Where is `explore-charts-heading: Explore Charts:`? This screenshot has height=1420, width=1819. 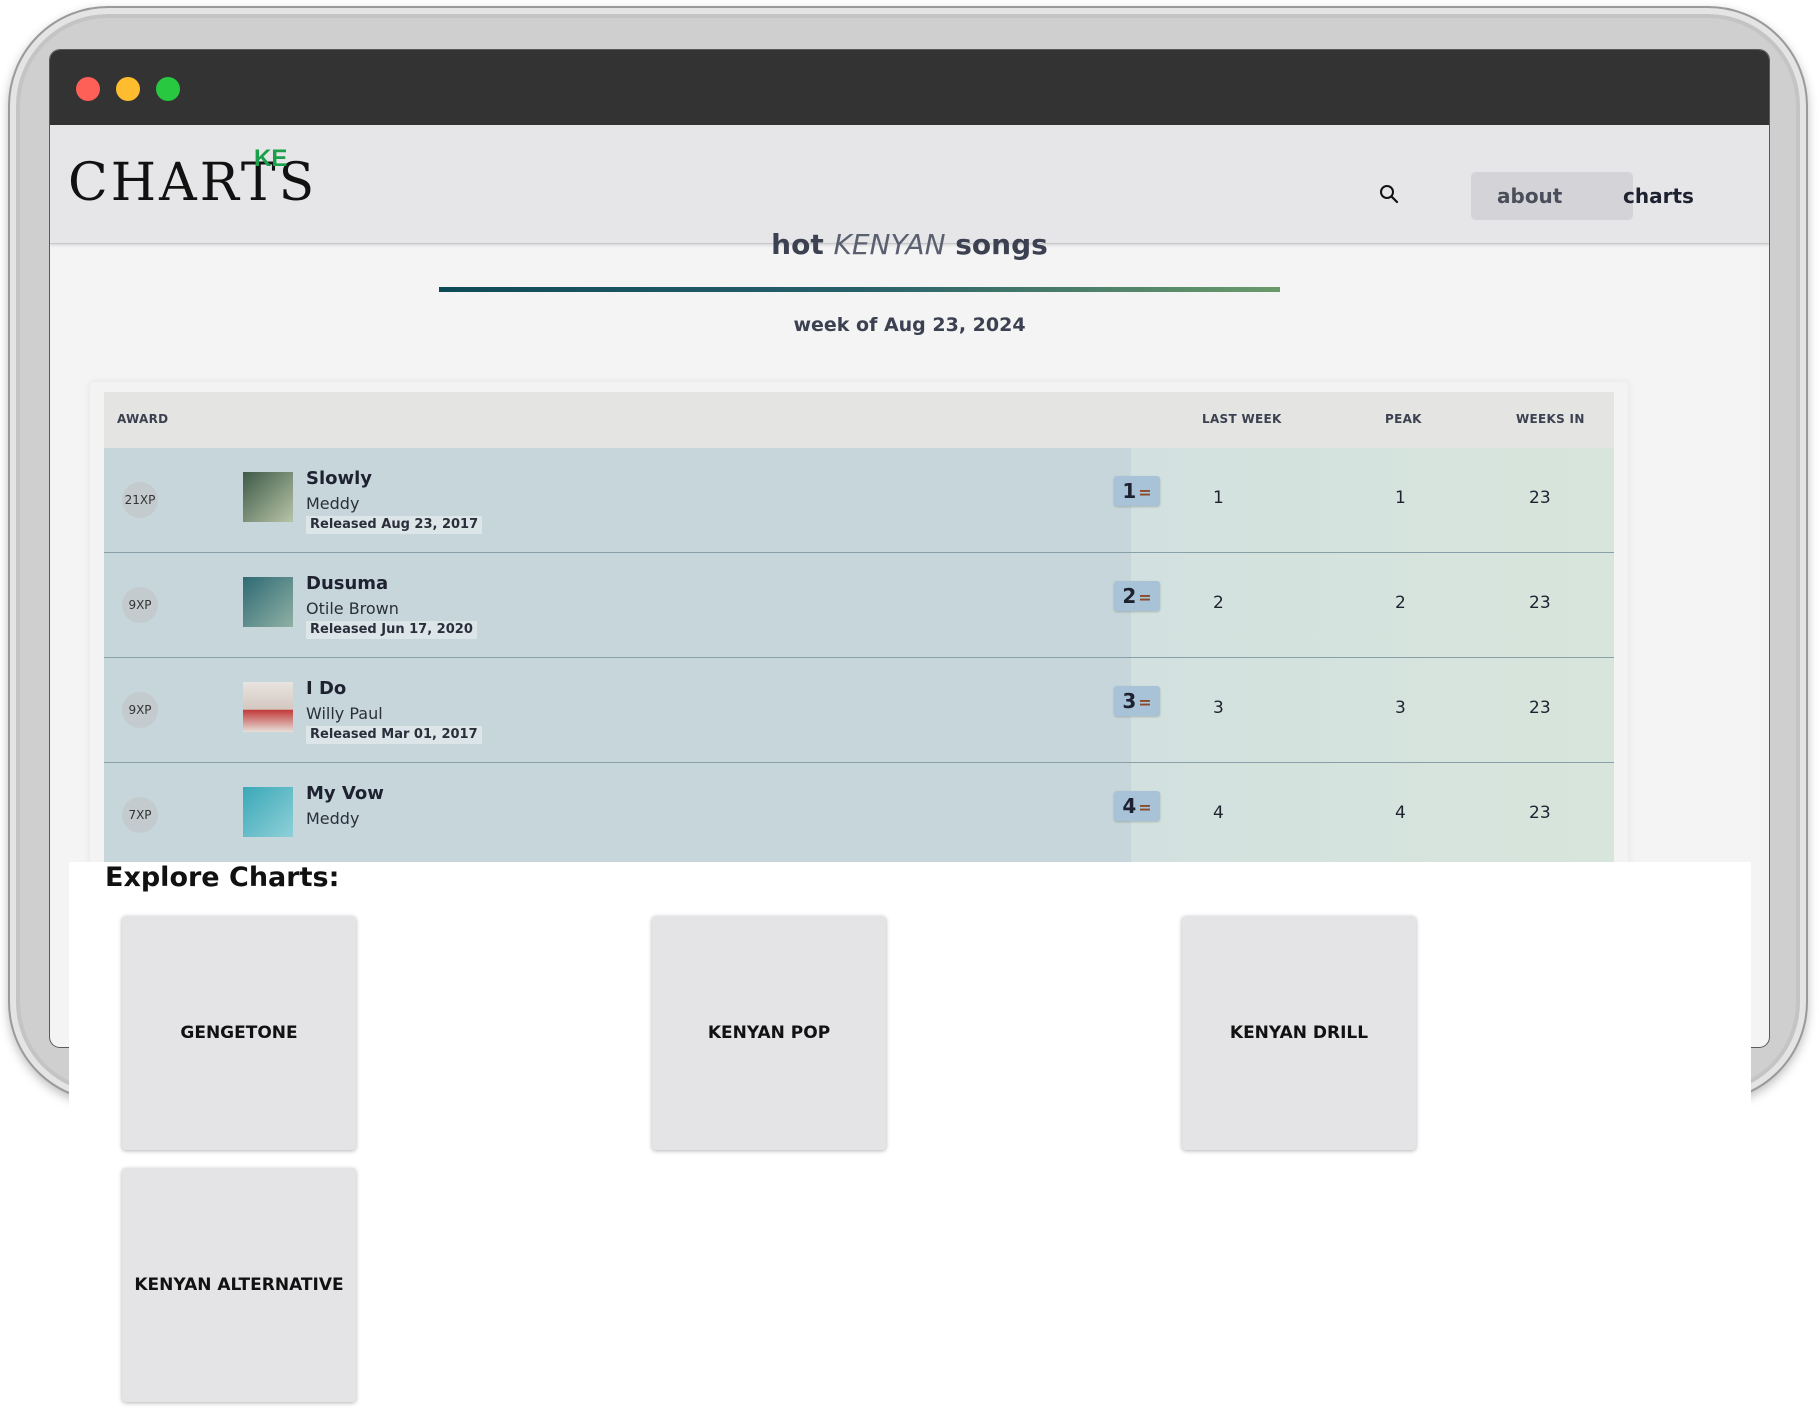 explore-charts-heading: Explore Charts: is located at coordinates (222, 877).